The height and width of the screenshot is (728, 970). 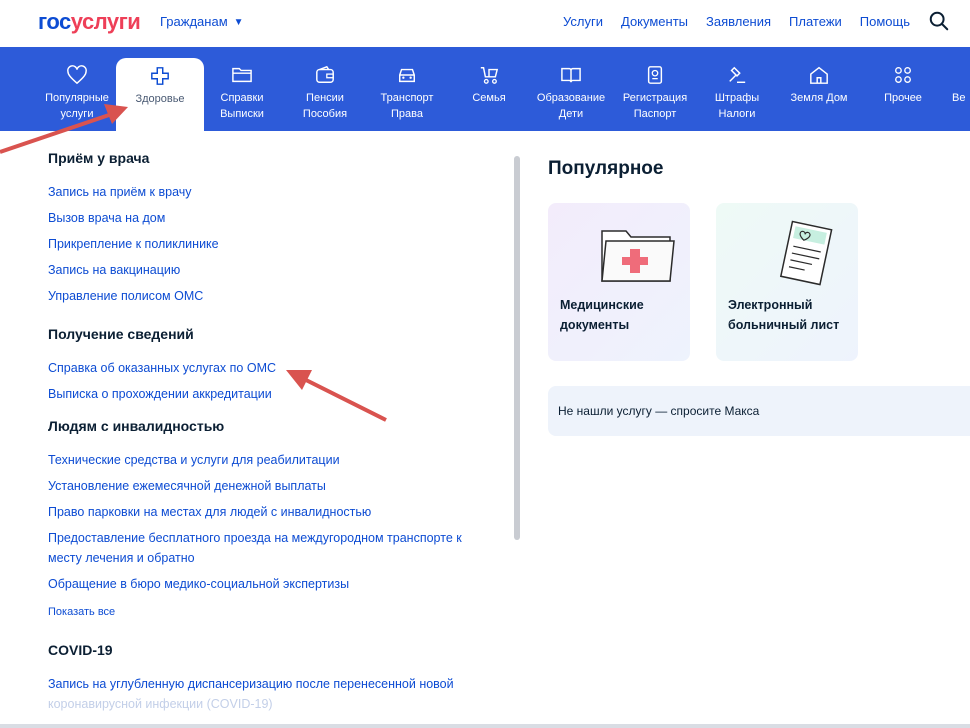 What do you see at coordinates (242, 75) in the screenshot?
I see `folder-icon` at bounding box center [242, 75].